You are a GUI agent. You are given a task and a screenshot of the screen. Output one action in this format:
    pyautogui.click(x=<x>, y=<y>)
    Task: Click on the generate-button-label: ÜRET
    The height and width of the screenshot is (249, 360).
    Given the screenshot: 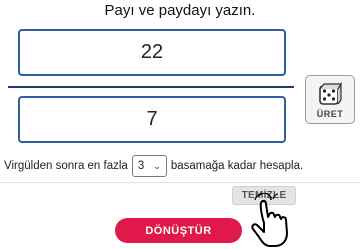 What is the action you would take?
    pyautogui.click(x=330, y=114)
    